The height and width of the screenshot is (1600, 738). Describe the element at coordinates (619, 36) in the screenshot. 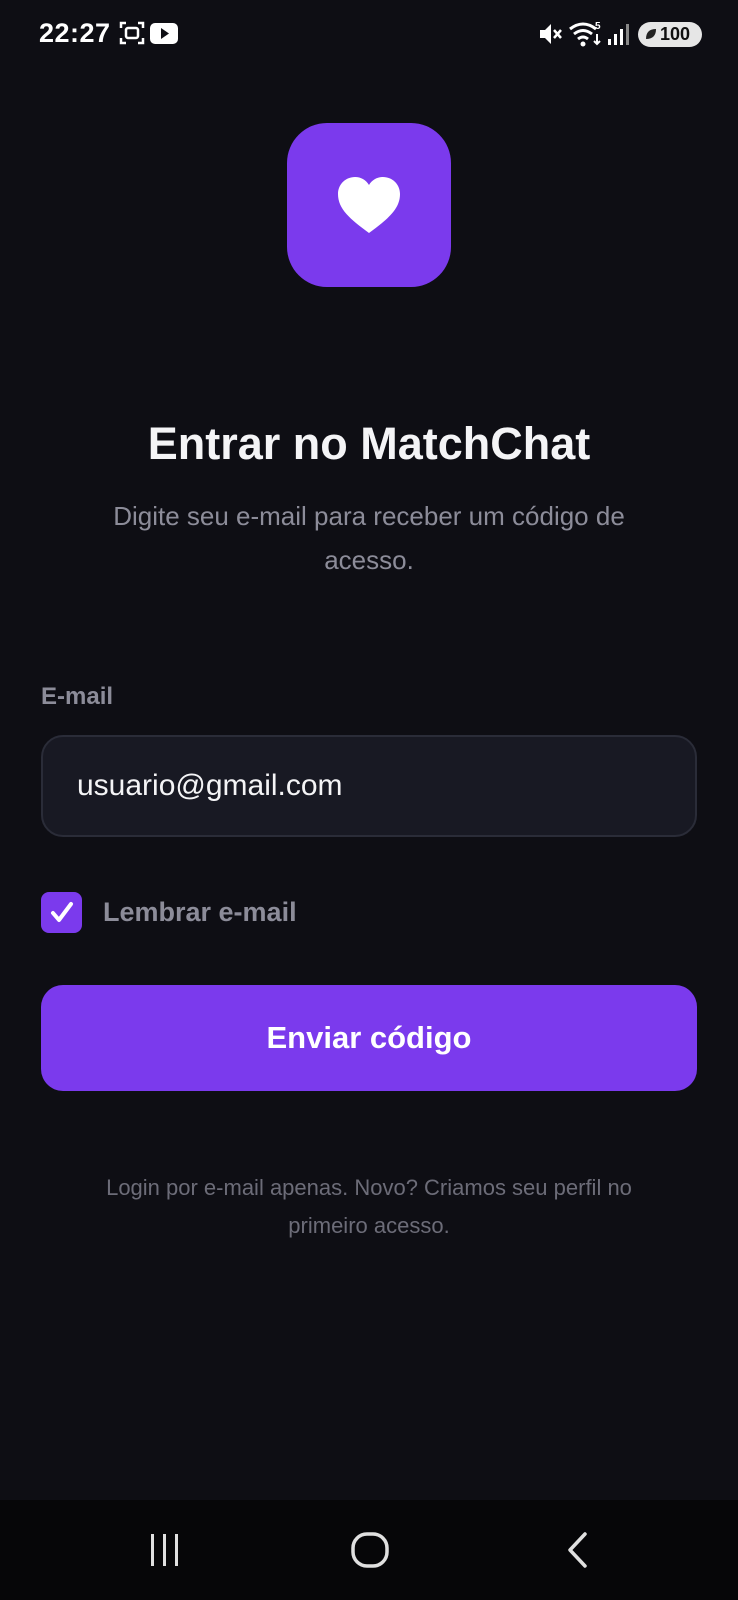

I see `signal-icon` at that location.